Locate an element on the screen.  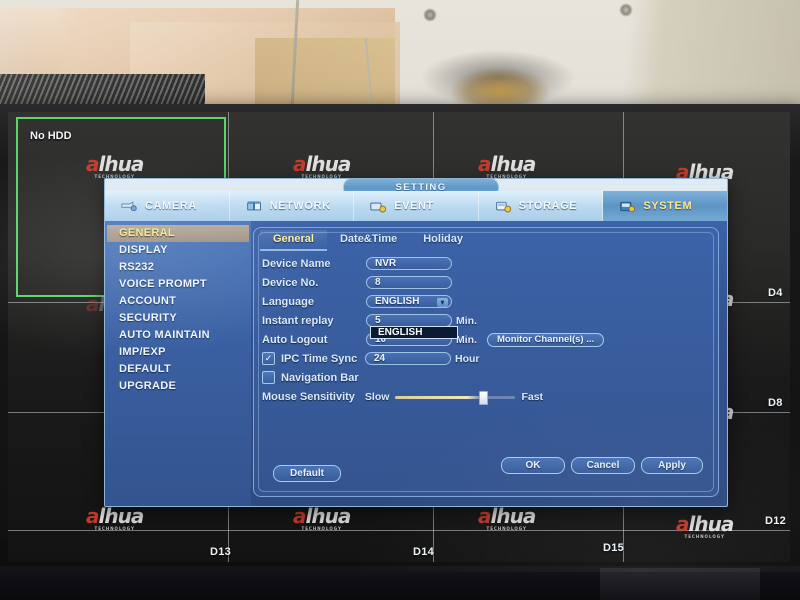
apply-button: Apply is located at coordinates (672, 465).